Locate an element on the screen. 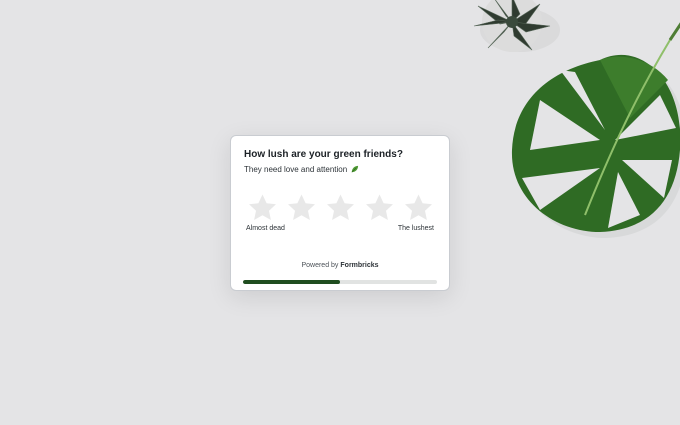 The width and height of the screenshot is (680, 425). powered-by-prefix: Powered by is located at coordinates (321, 265).